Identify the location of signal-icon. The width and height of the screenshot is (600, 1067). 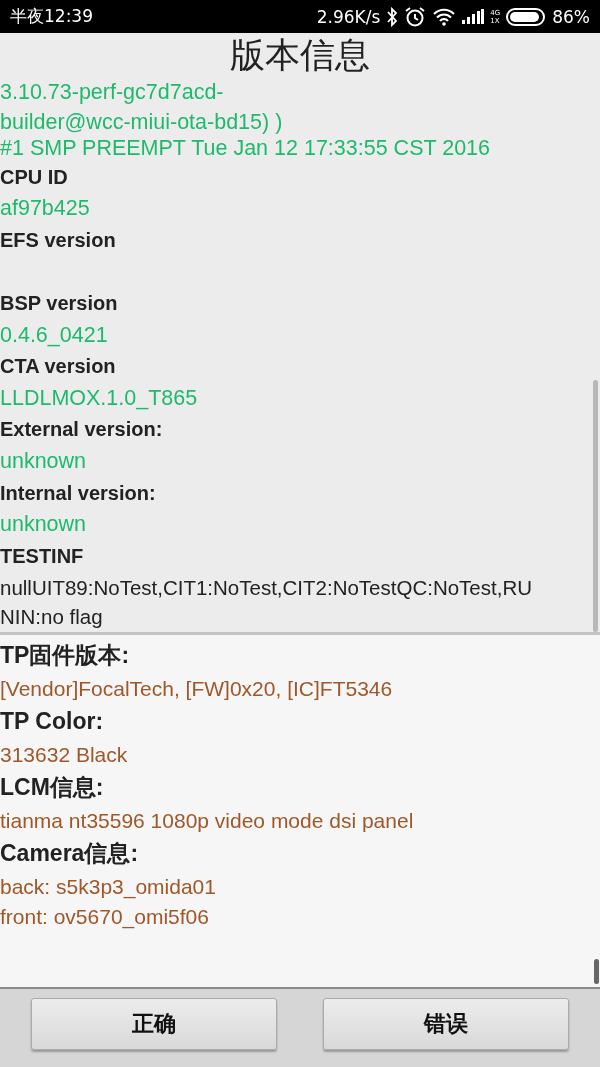
(473, 16).